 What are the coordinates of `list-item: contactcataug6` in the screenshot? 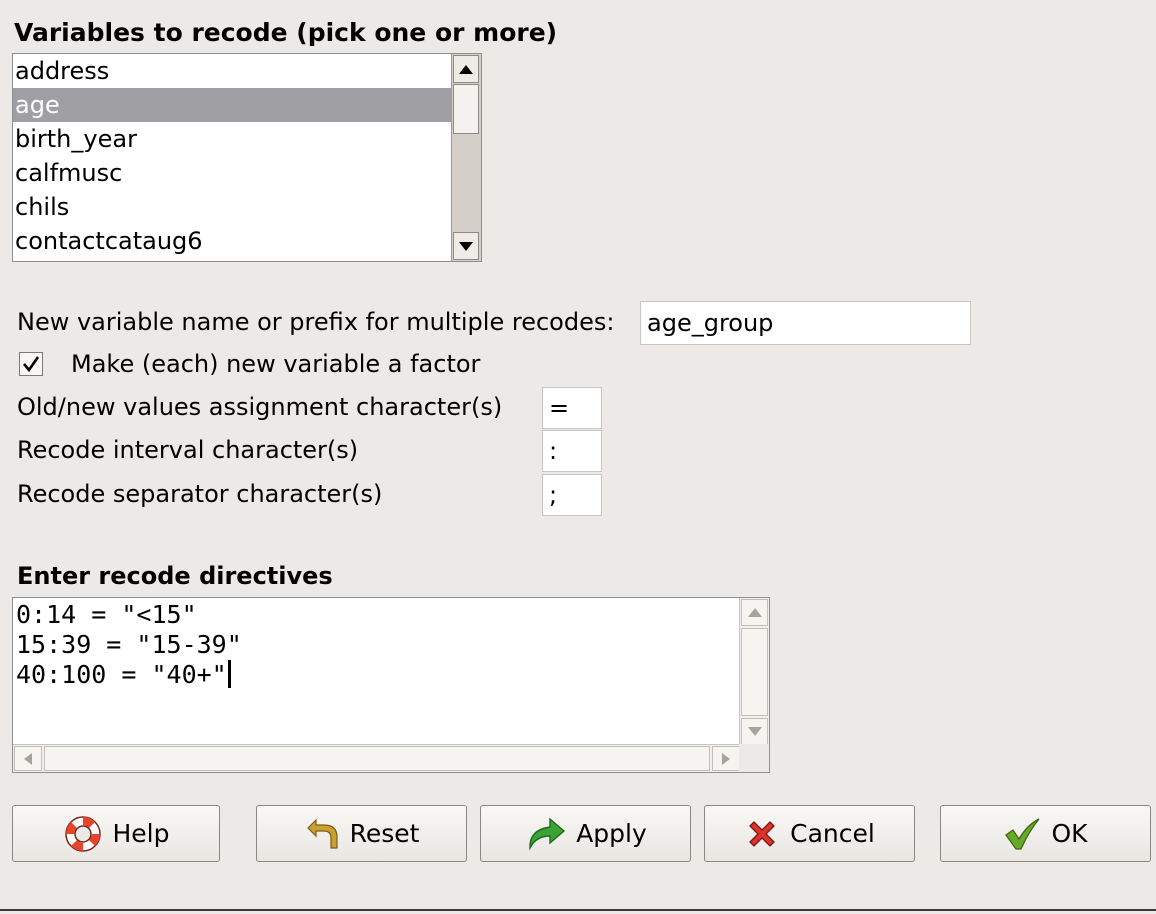 It's located at (232, 241).